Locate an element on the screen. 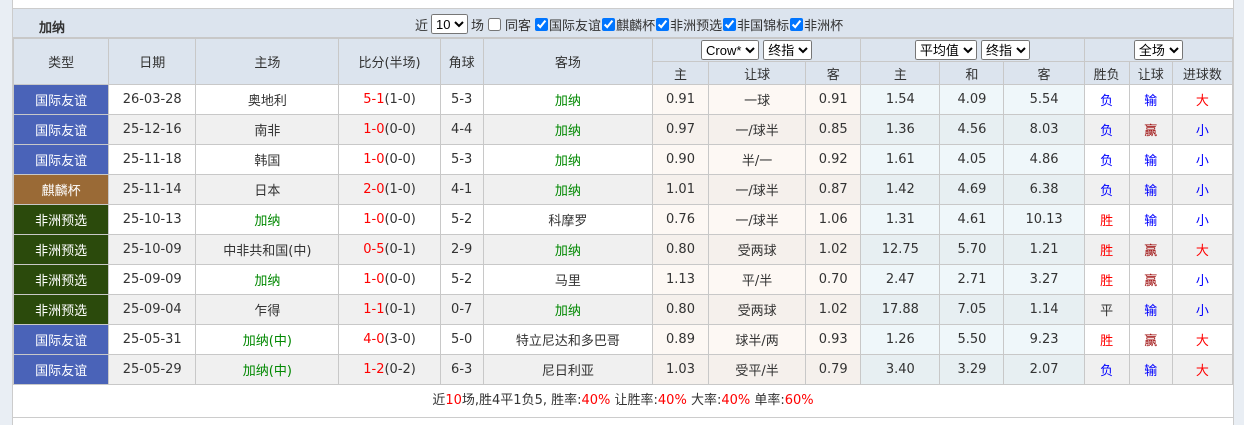  ah-away-odds: 1.02 is located at coordinates (833, 249).